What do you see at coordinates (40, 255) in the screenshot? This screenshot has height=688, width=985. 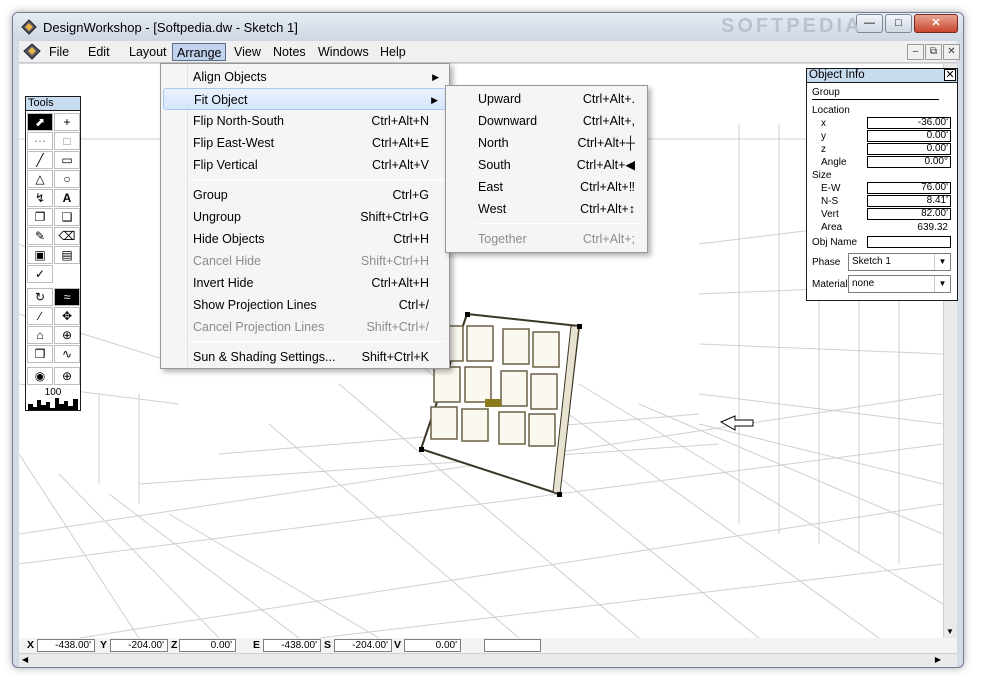 I see `door-tool-icon: ▣` at bounding box center [40, 255].